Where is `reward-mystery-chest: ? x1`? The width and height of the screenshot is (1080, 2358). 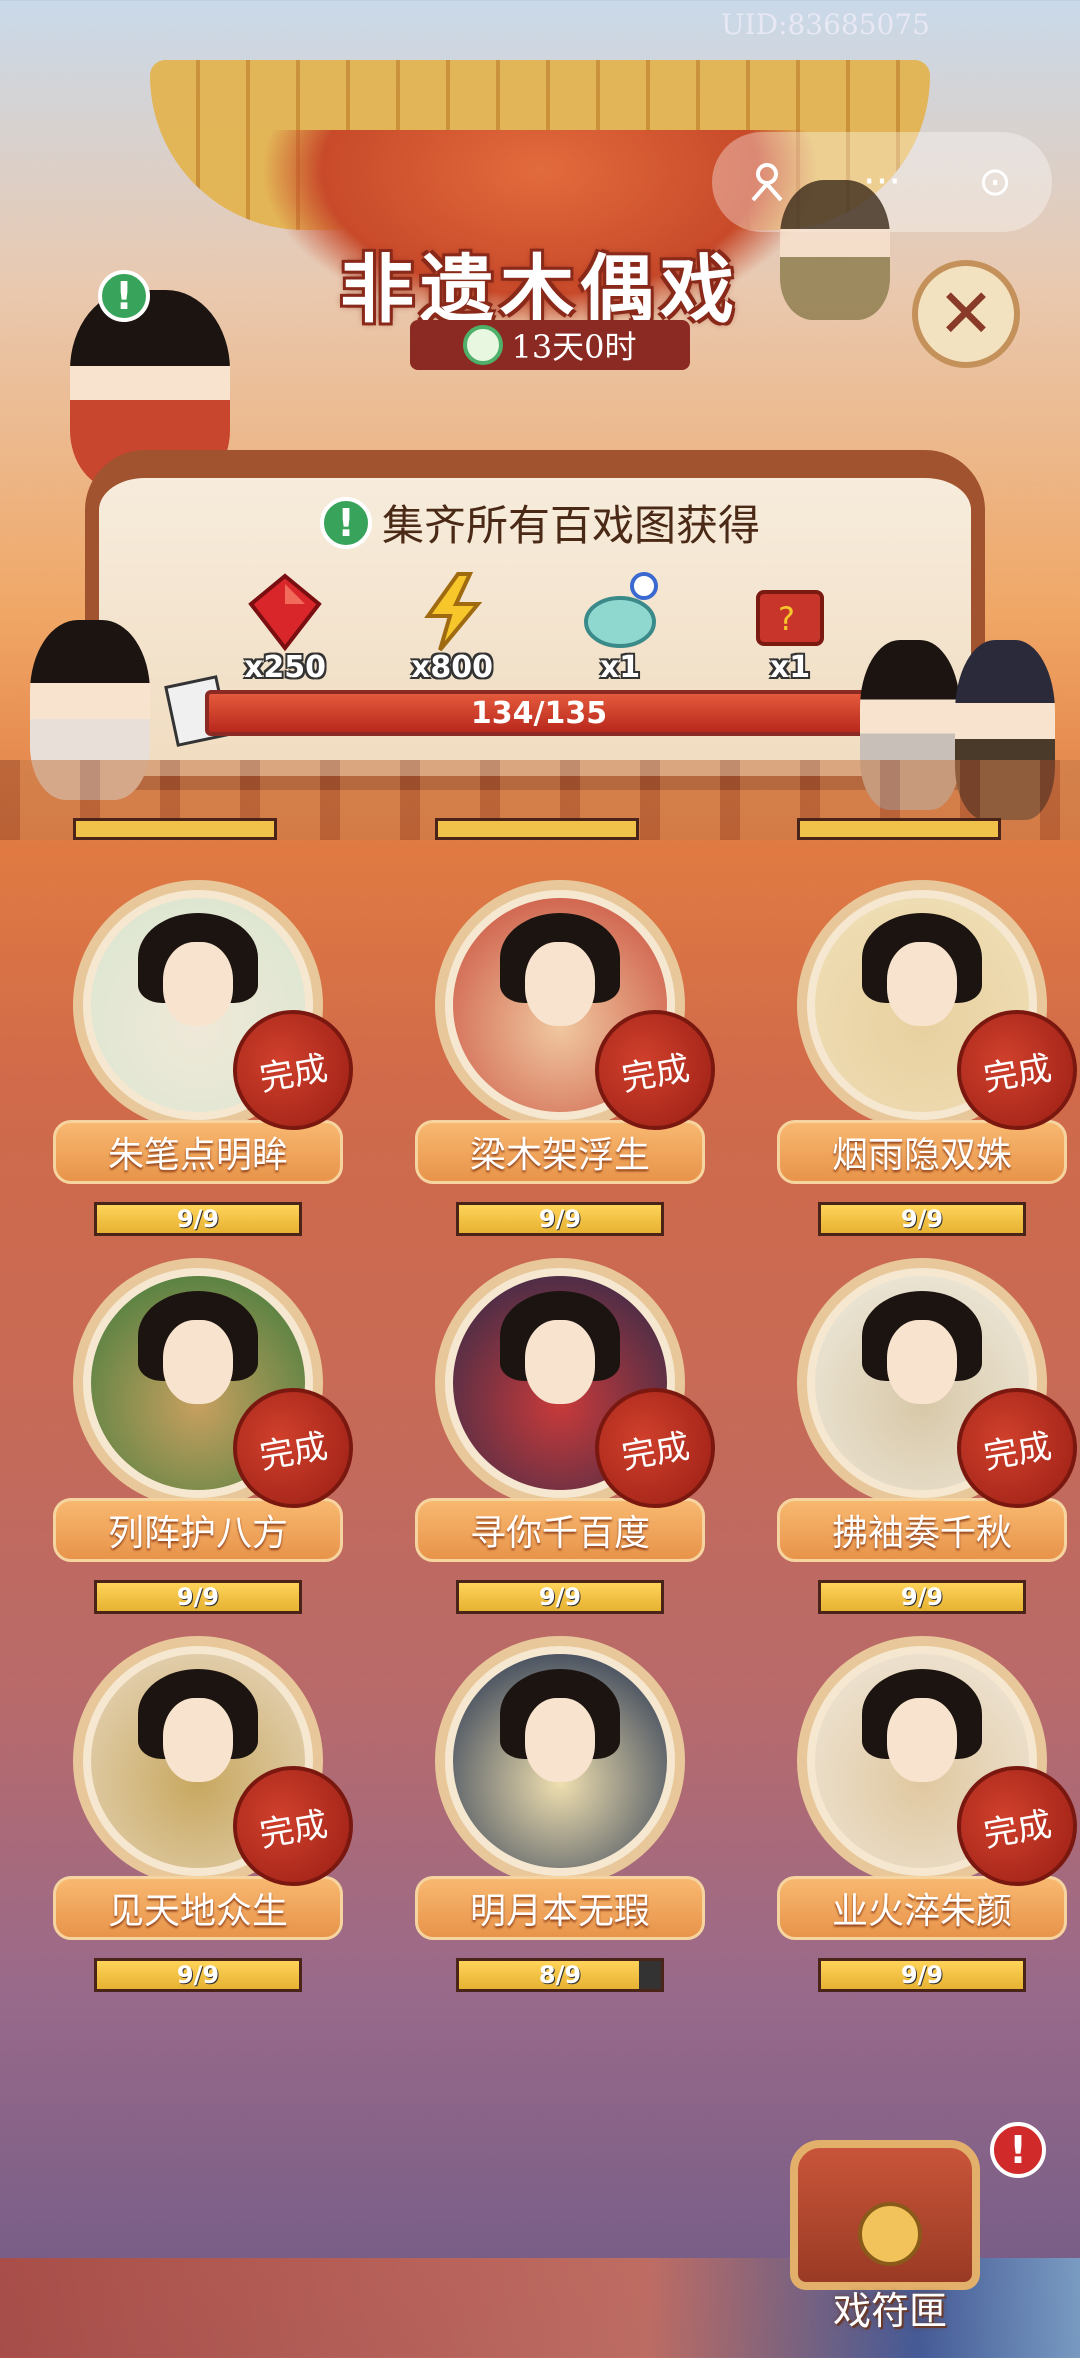
reward-mystery-chest: ? x1 is located at coordinates (790, 627).